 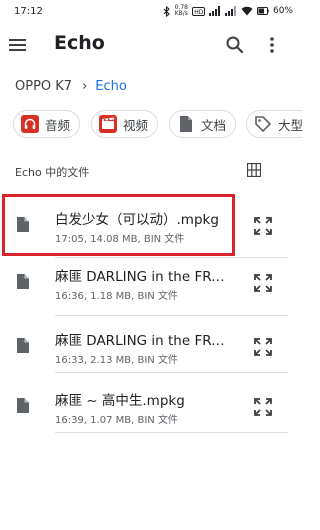 I want to click on file-row: 麻匪 ~ 高中生.mpkg 16:39, 1.07 MB, BIN 文件, so click(x=145, y=406).